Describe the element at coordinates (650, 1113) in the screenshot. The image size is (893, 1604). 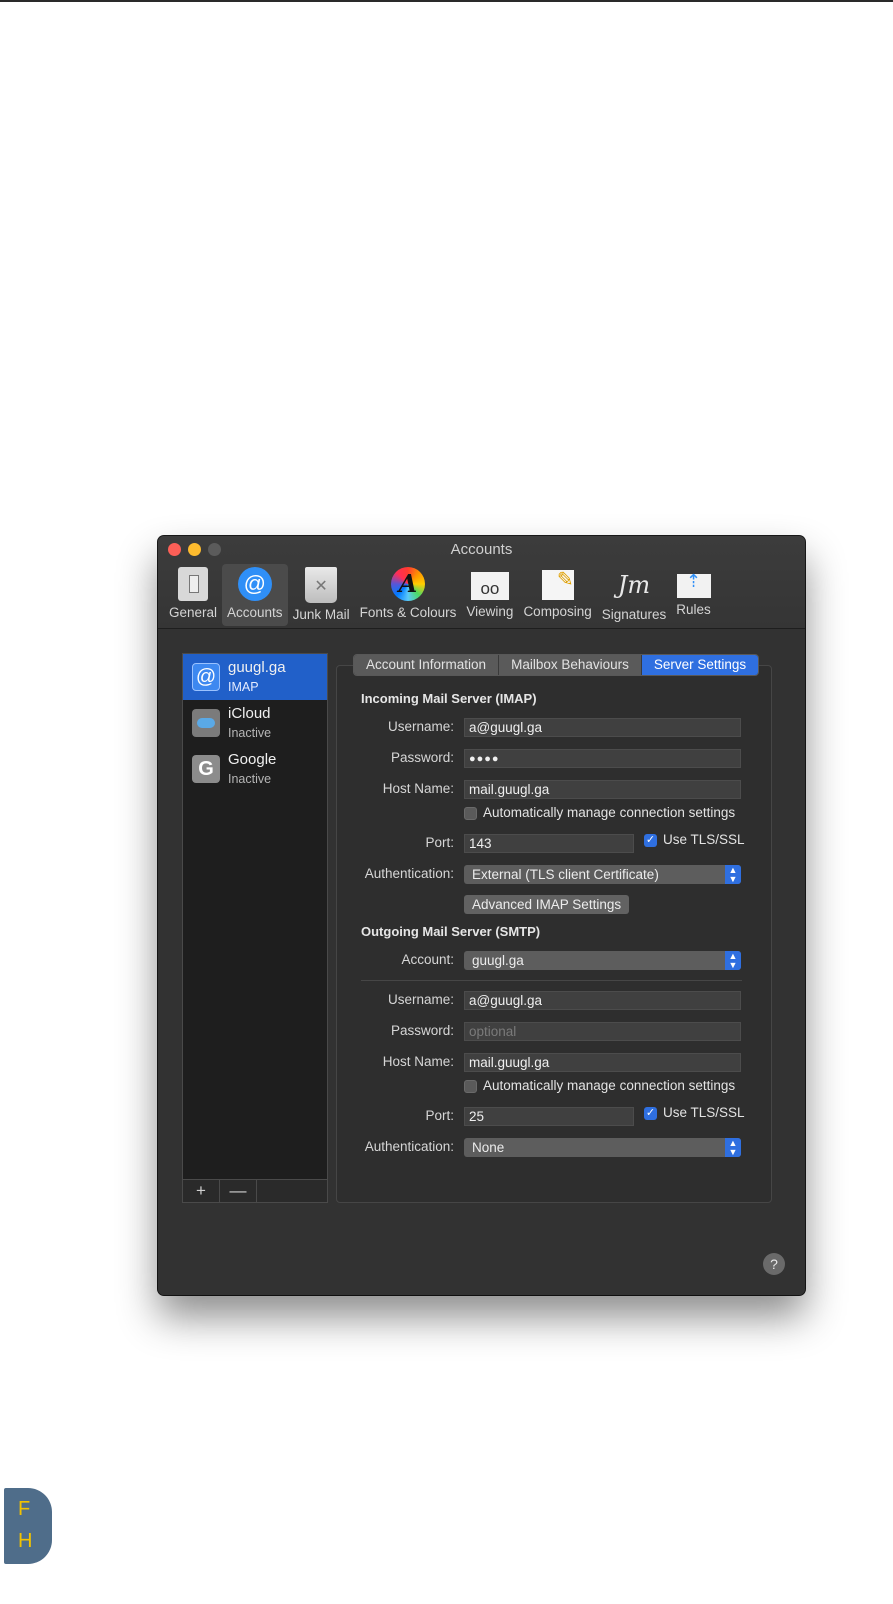
I see `outgoing-tls-checkbox: ✓` at that location.